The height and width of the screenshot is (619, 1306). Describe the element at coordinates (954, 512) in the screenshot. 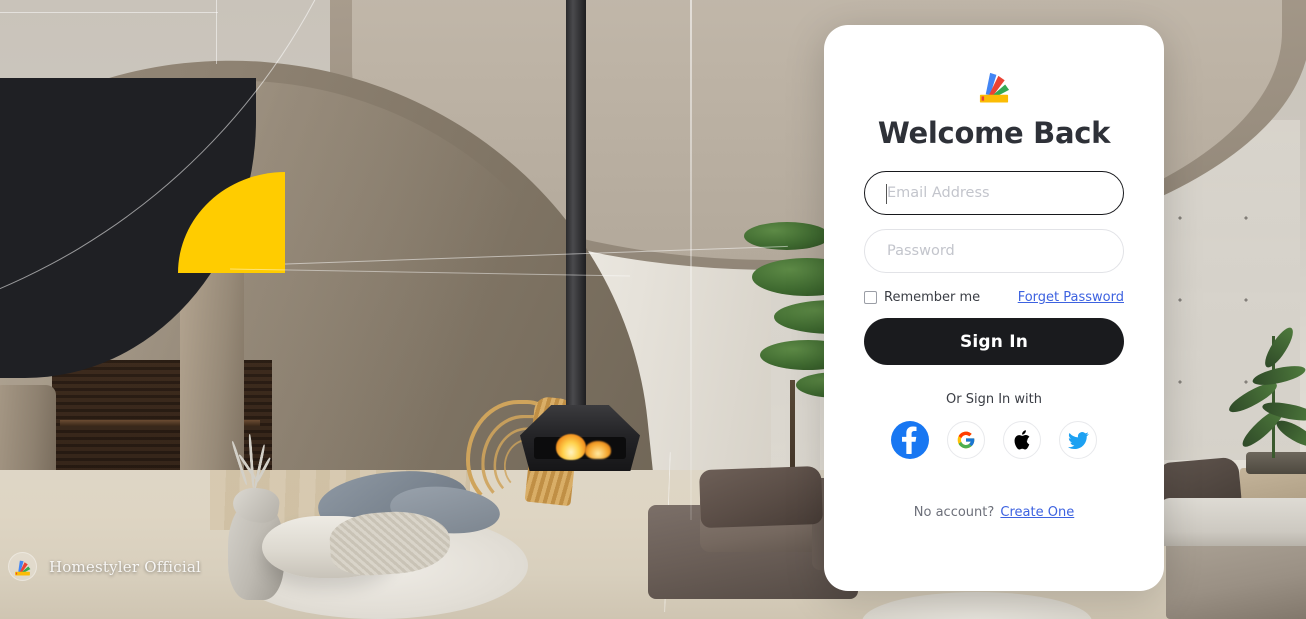

I see `no-account-label: No account?` at that location.